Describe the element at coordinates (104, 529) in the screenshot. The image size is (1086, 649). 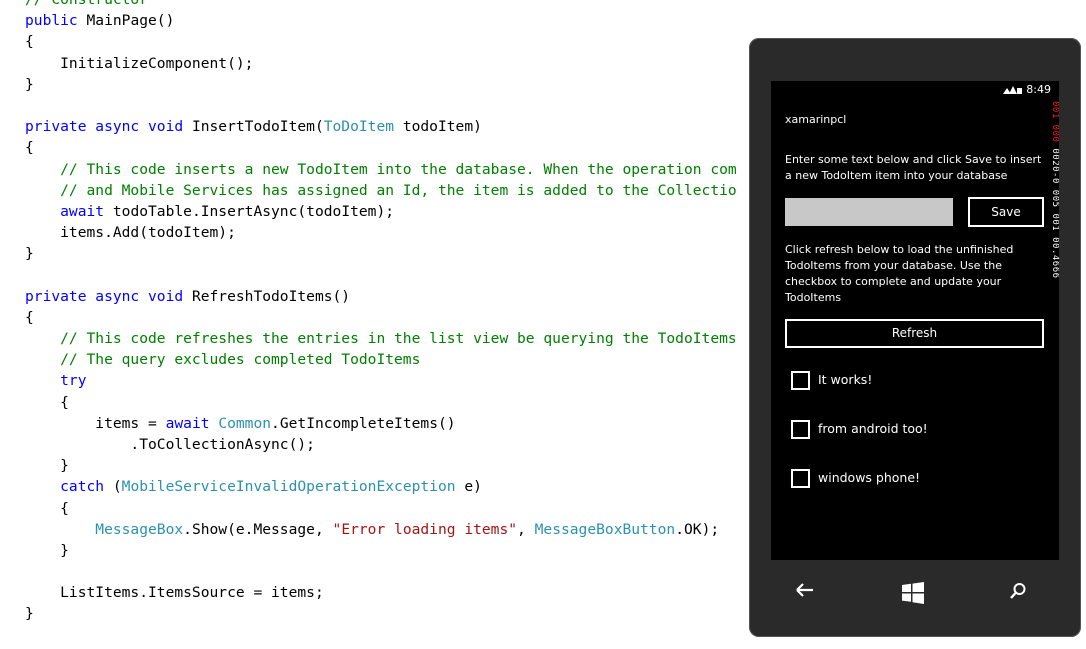
I see `code-token: MessageBox` at that location.